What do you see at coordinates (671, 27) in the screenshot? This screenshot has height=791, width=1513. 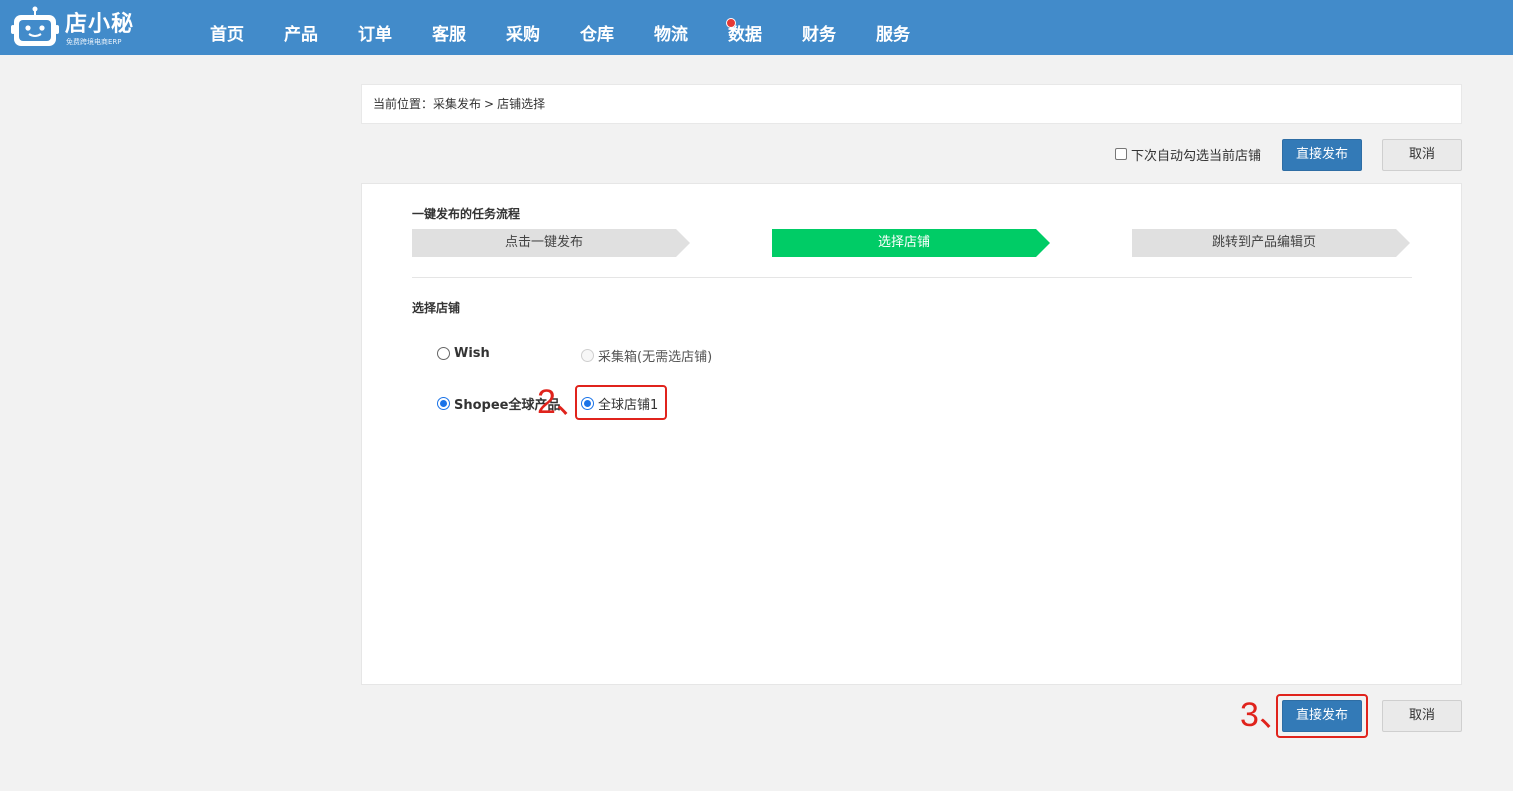 I see `nav-item-logistics: 物流` at bounding box center [671, 27].